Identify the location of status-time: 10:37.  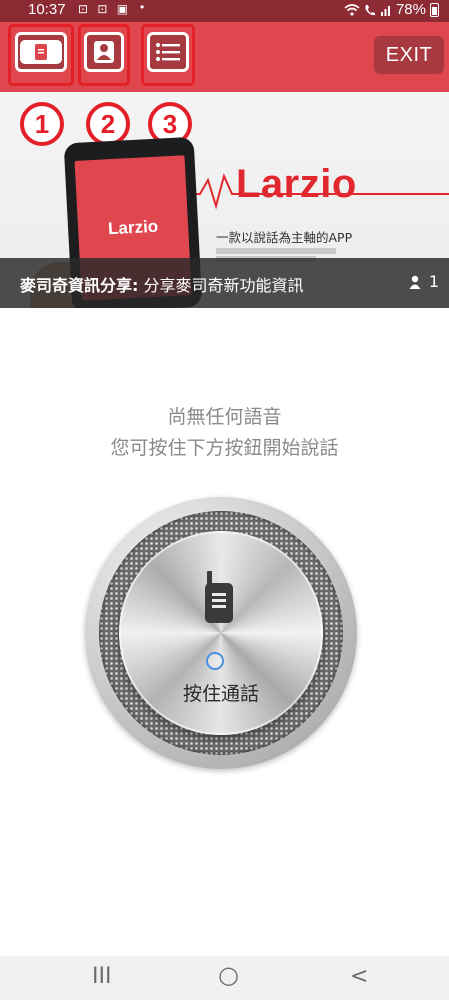
(47, 9).